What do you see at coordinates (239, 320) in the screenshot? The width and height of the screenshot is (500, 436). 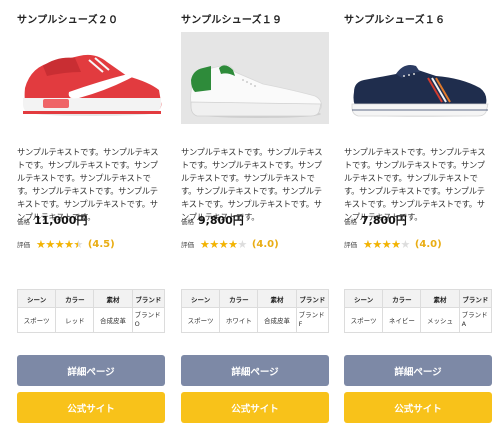 I see `spec-color: ホワイト` at bounding box center [239, 320].